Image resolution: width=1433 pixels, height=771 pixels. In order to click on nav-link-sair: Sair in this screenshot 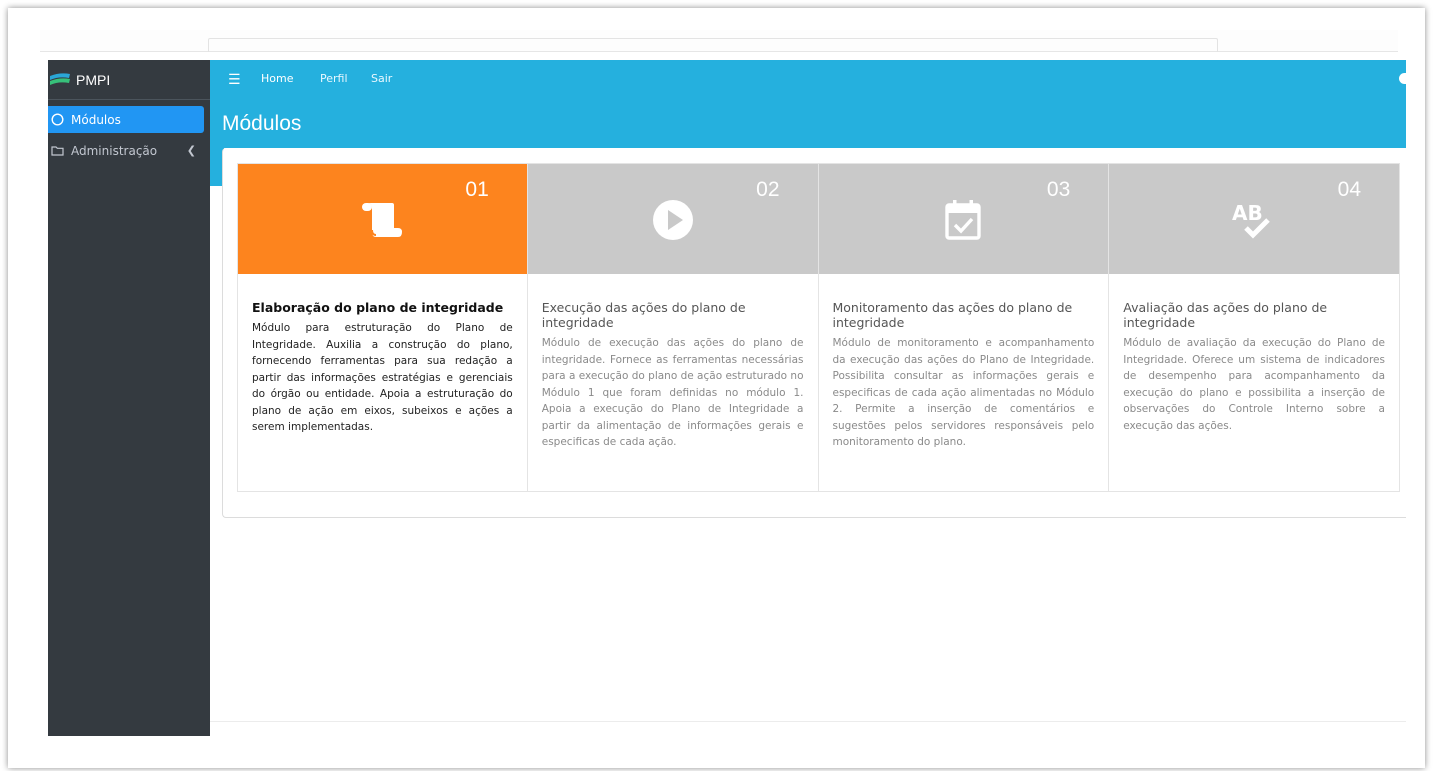, I will do `click(381, 78)`.